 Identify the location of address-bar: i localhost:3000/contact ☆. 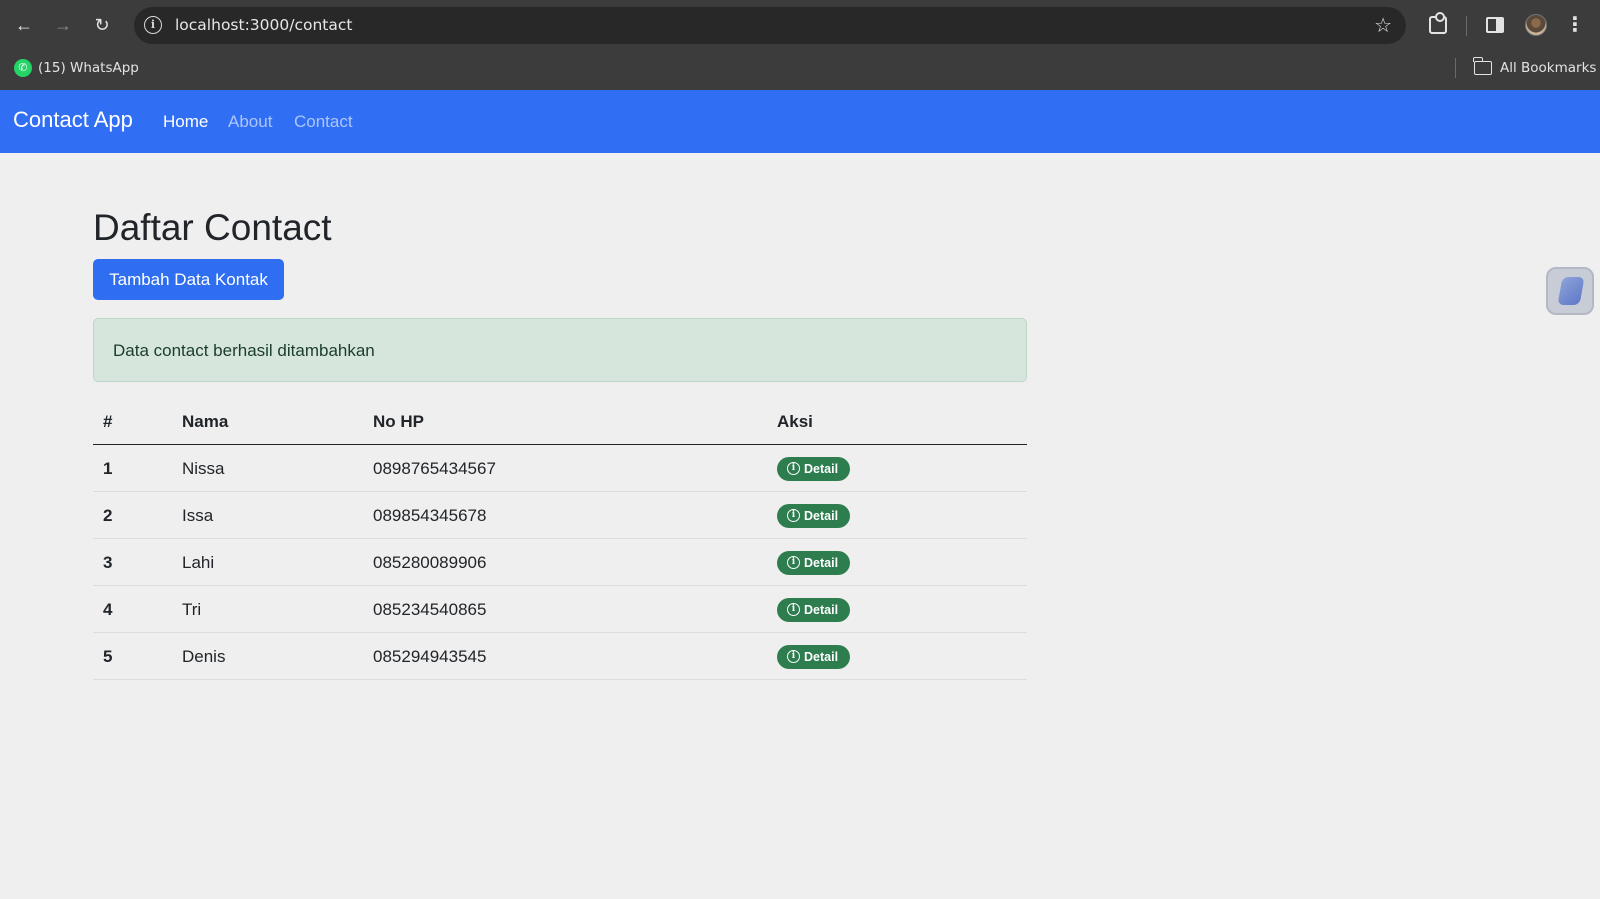
(770, 25).